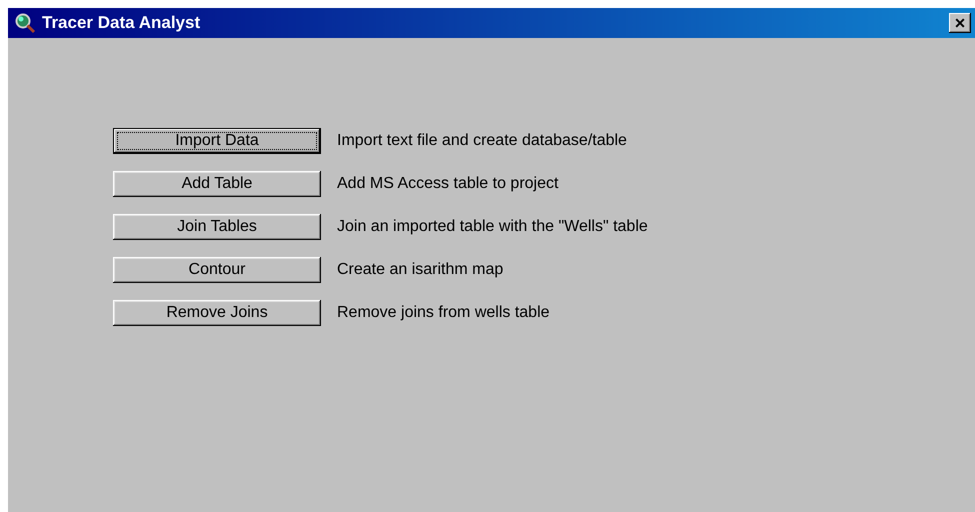 The image size is (975, 512). I want to click on action-description: Join an imported table with the "Wells" table, so click(492, 227).